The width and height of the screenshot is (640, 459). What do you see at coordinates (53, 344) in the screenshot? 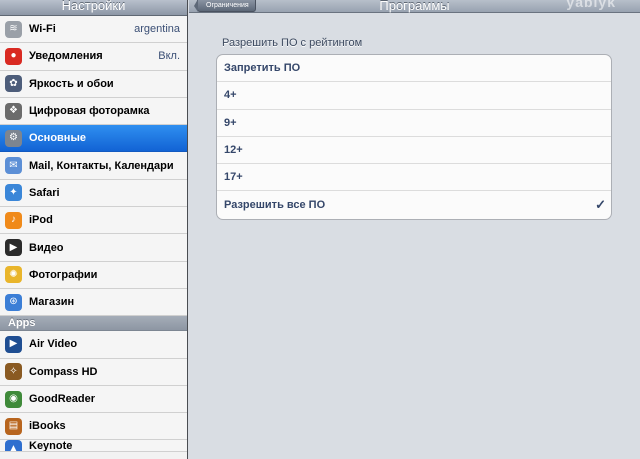
I see `sidebar-item-label: Air Video` at bounding box center [53, 344].